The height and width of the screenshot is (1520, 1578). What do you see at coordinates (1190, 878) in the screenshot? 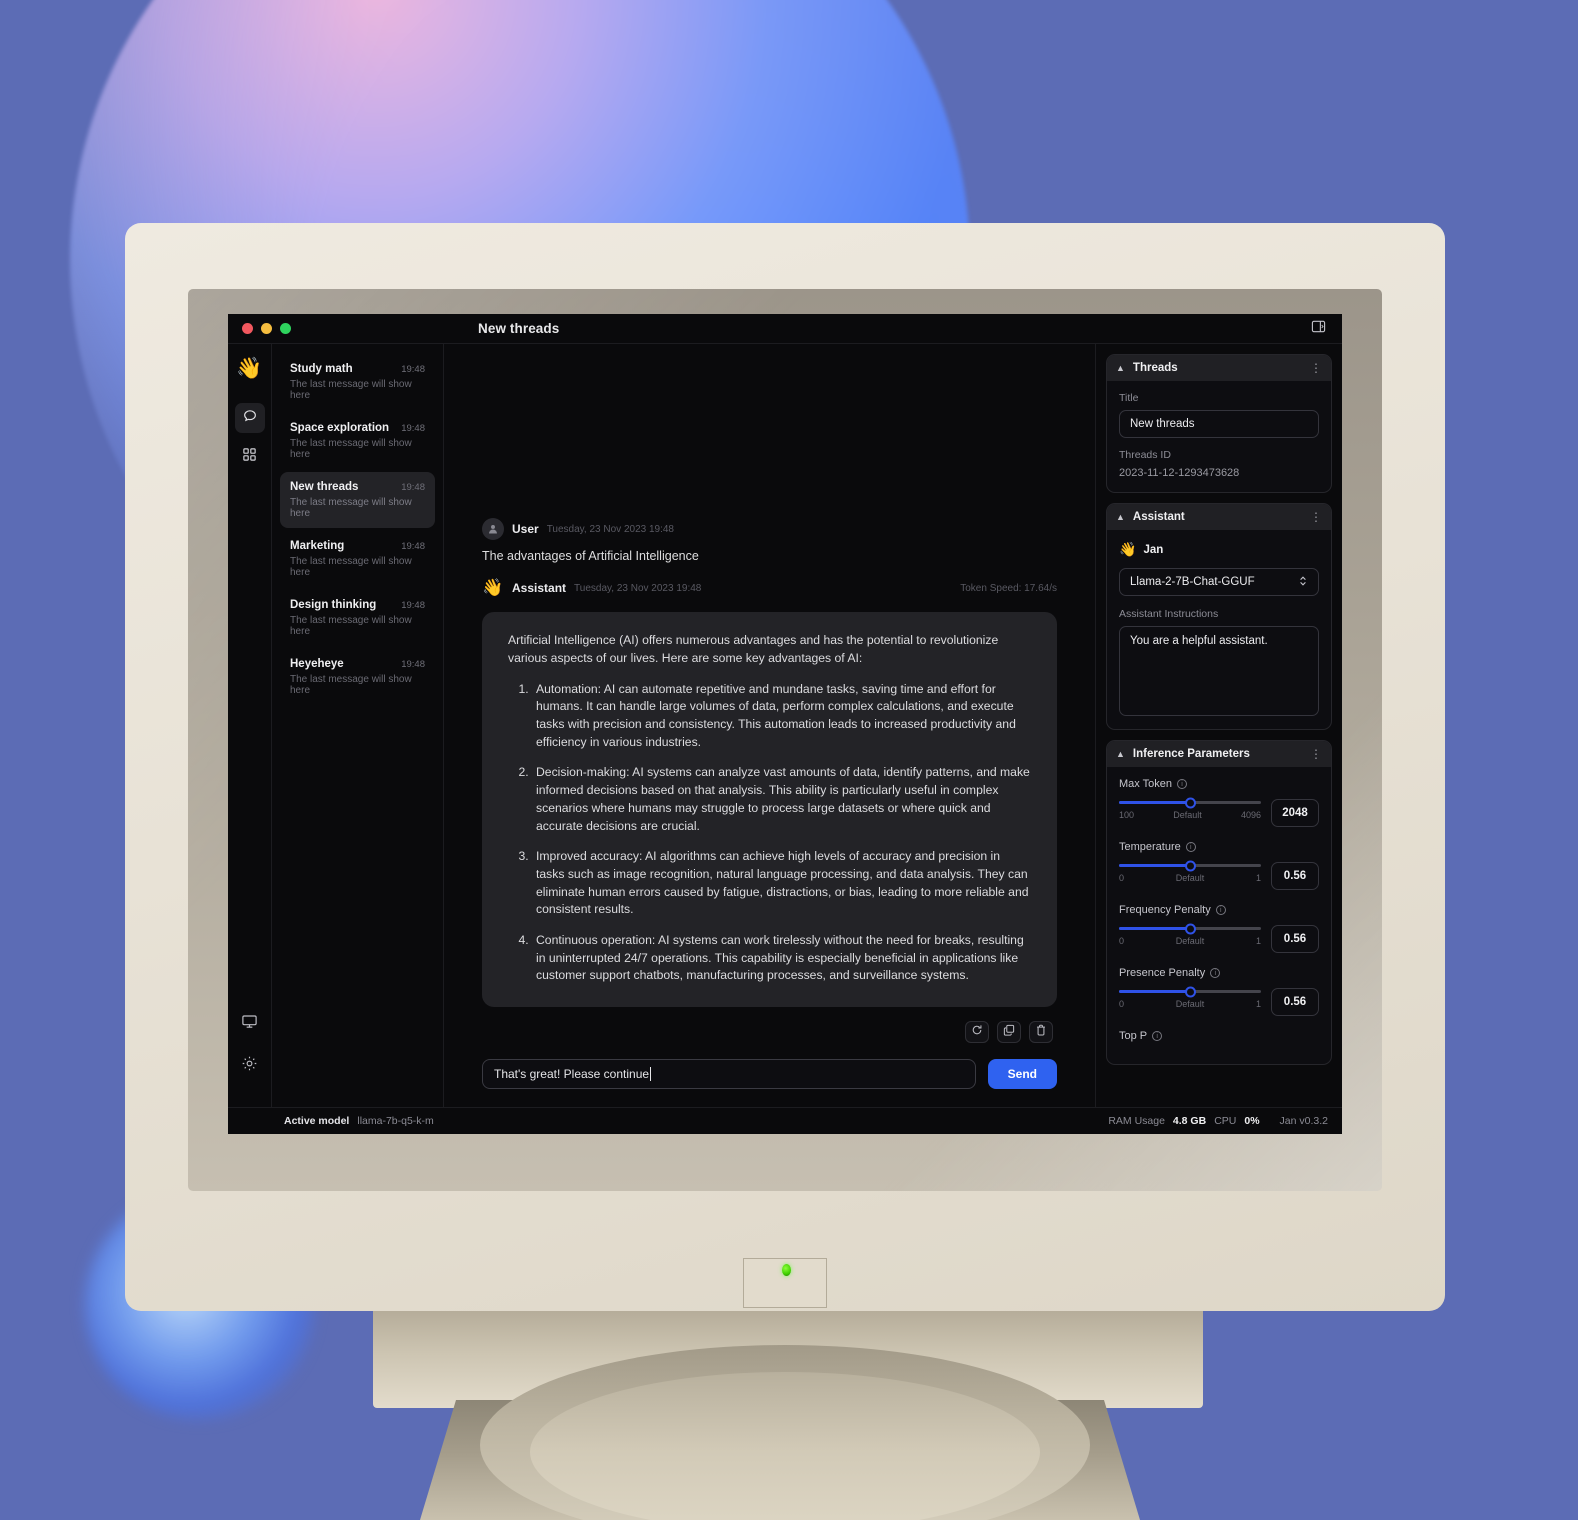
I see `slider-scale: 0 Default 1` at bounding box center [1190, 878].